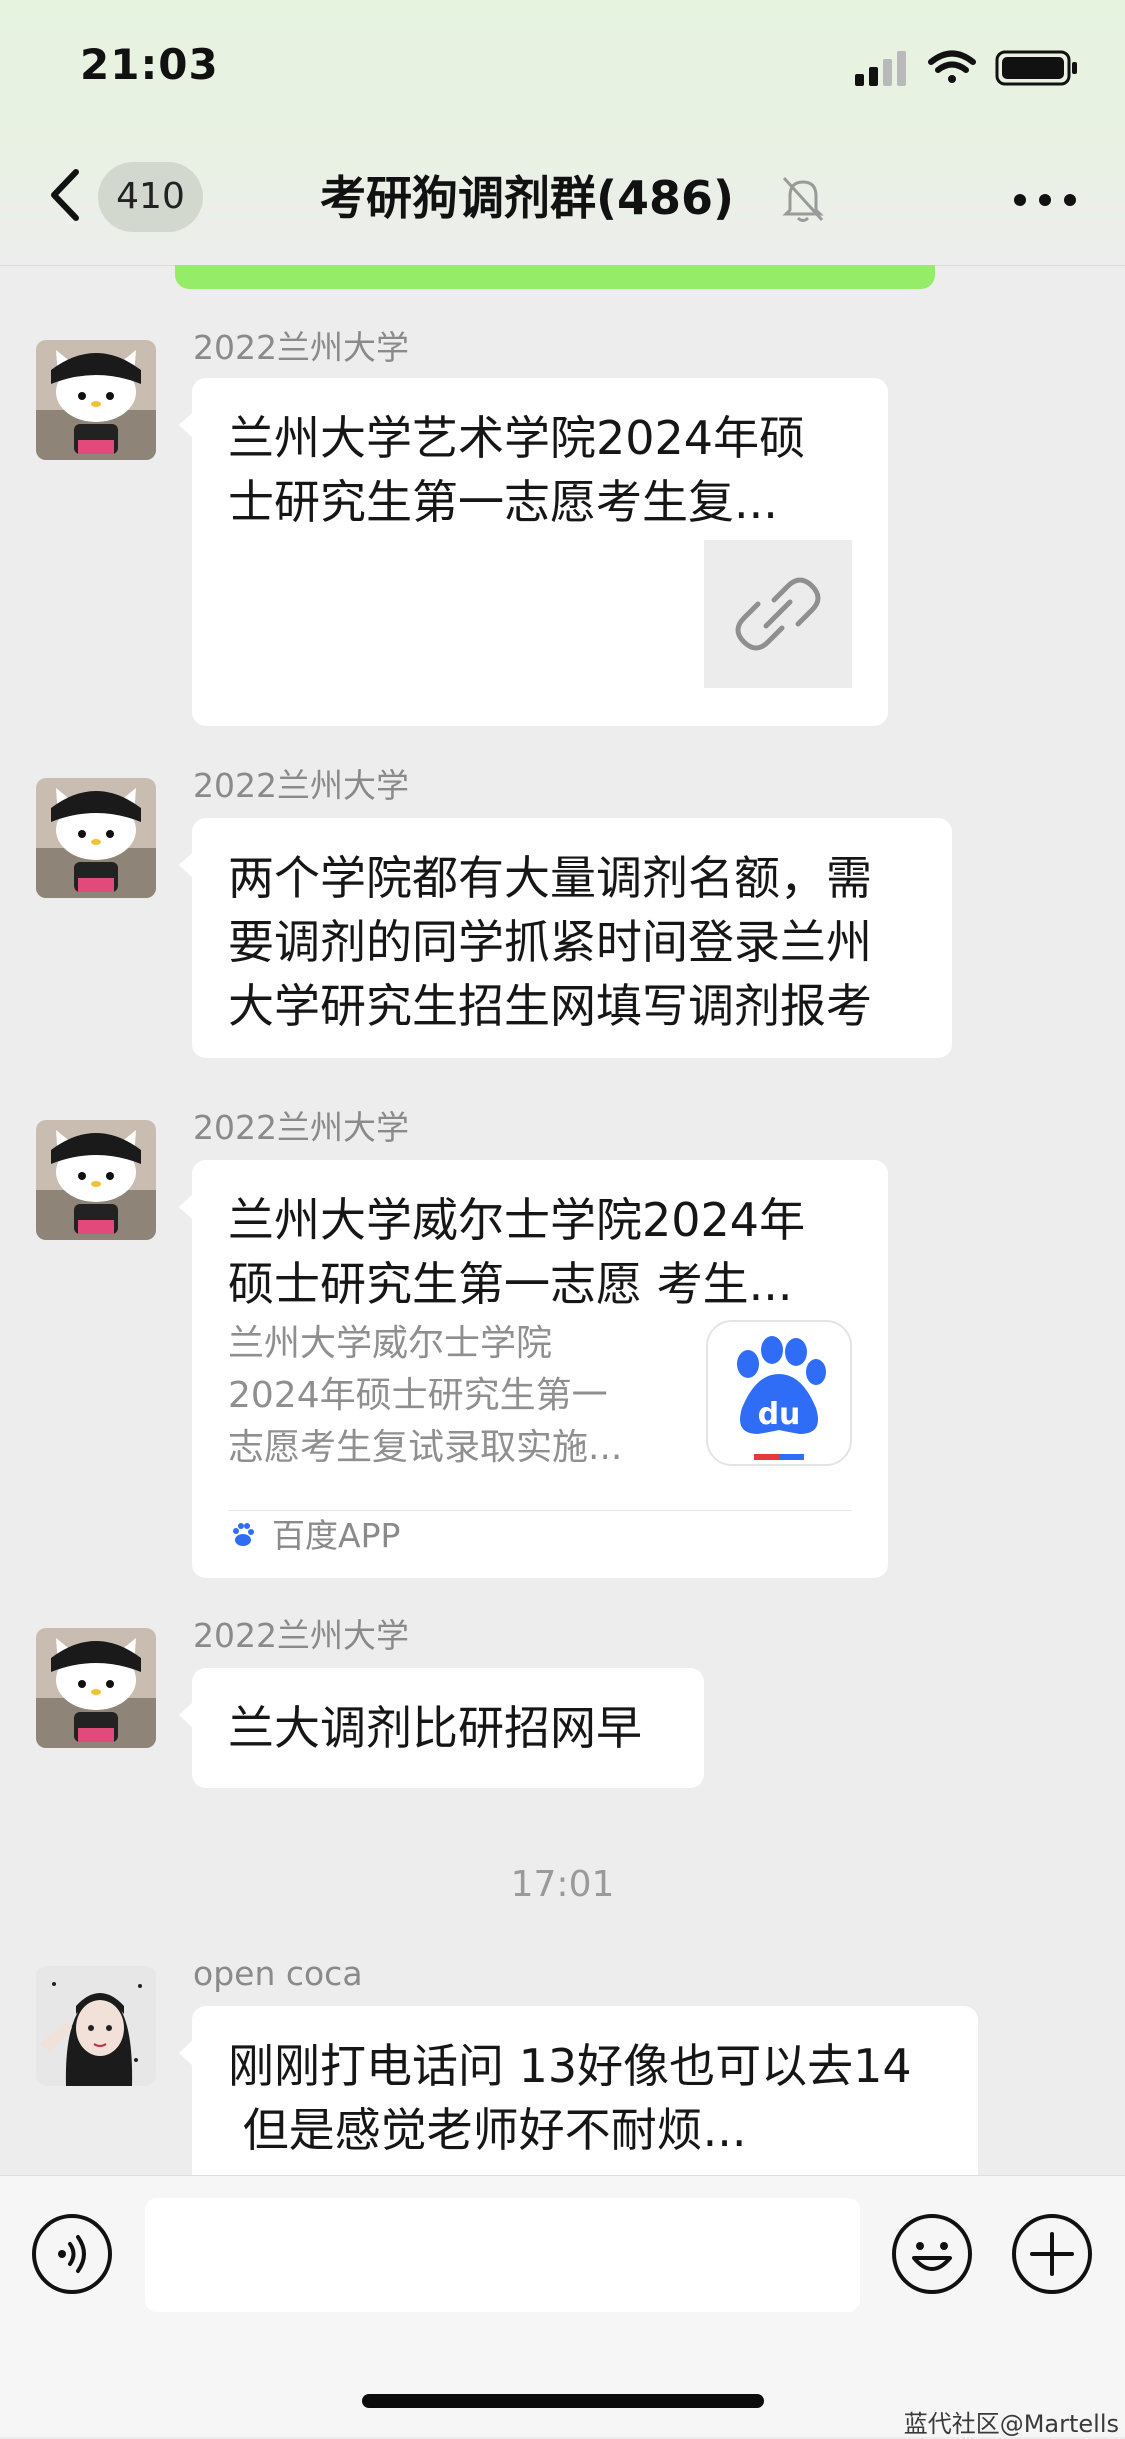  I want to click on input-bar, so click(562, 2306).